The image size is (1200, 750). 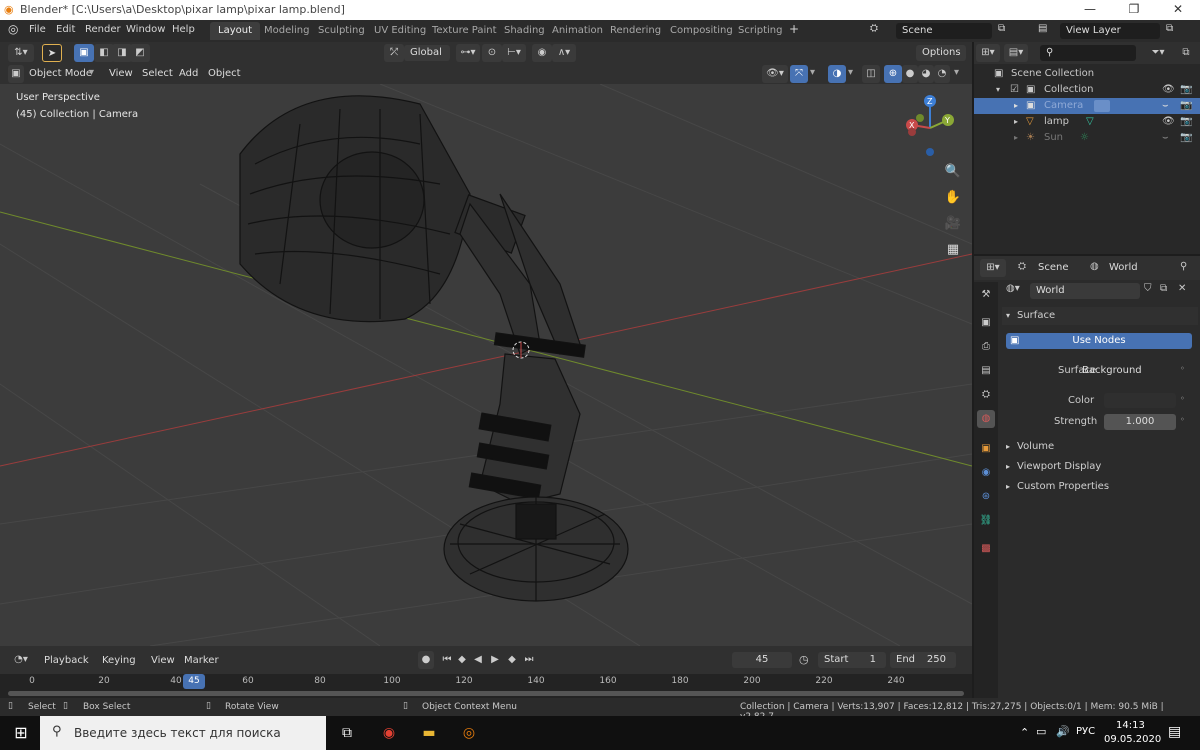 I want to click on sun-light-data-icon: ☼, so click(x=1084, y=138).